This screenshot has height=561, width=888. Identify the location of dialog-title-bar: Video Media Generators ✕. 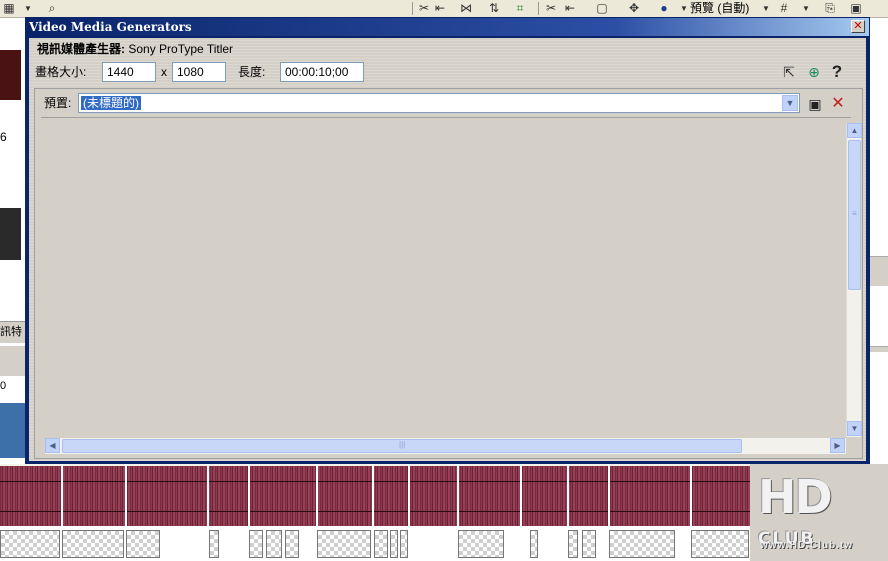
(447, 27).